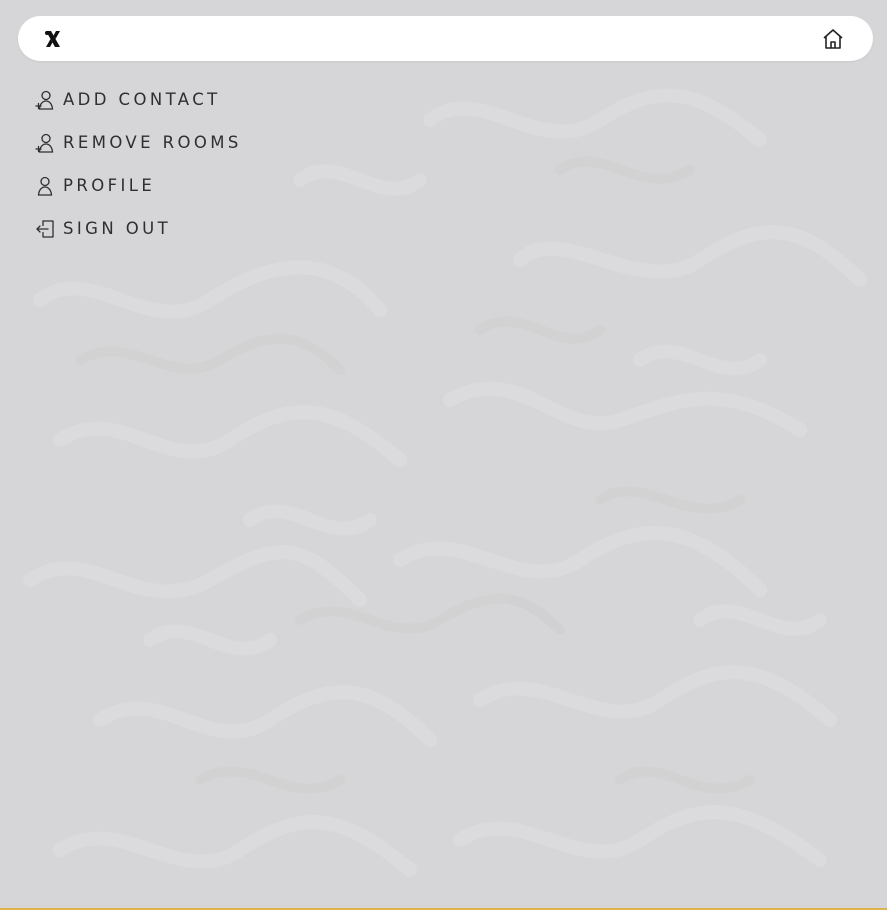 The width and height of the screenshot is (887, 910). I want to click on user-icon, so click(45, 186).